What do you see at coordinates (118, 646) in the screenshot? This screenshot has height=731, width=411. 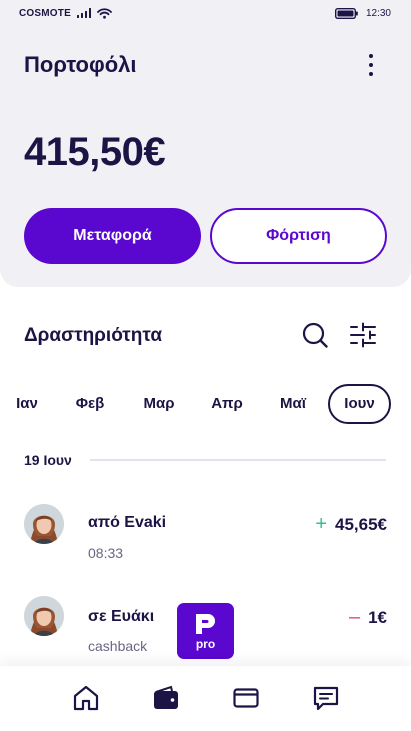 I see `transaction-subtitle: cashback` at bounding box center [118, 646].